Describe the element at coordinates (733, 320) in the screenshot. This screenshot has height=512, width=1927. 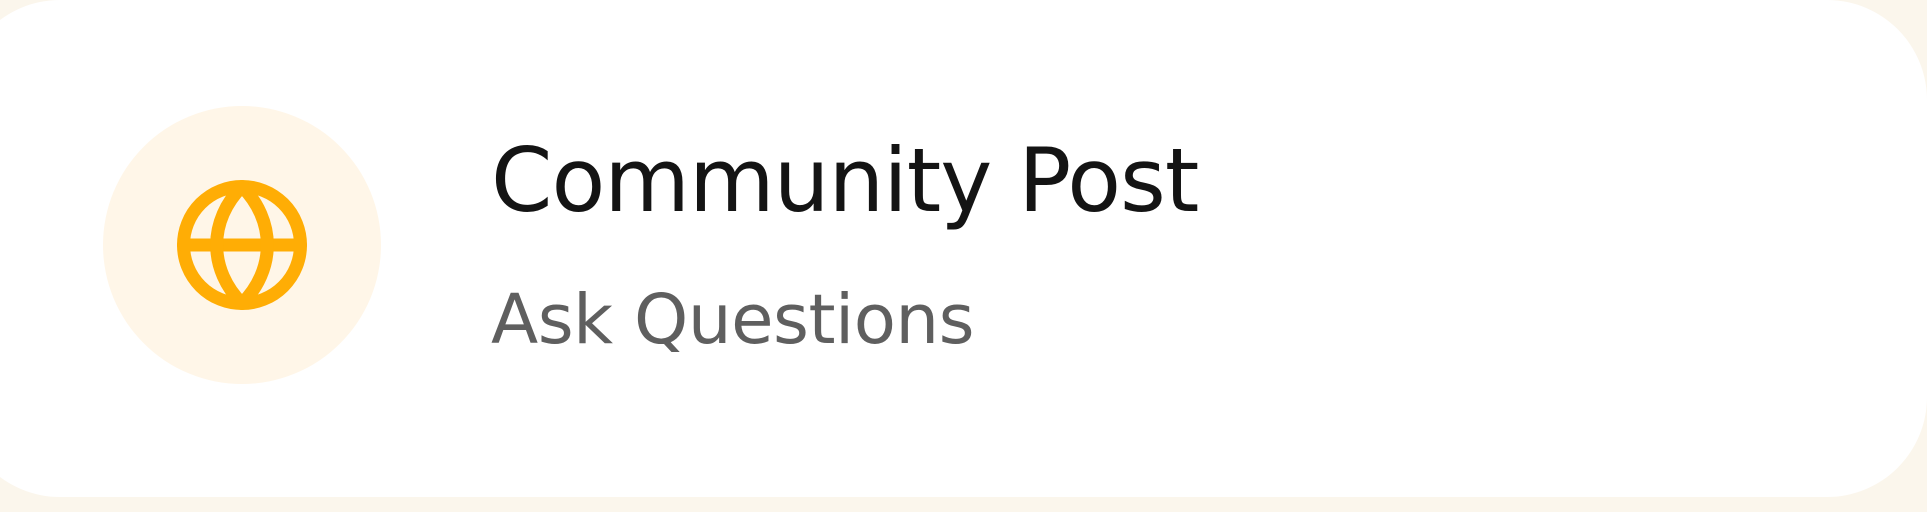
I see `card-subtitle: Ask Questions` at that location.